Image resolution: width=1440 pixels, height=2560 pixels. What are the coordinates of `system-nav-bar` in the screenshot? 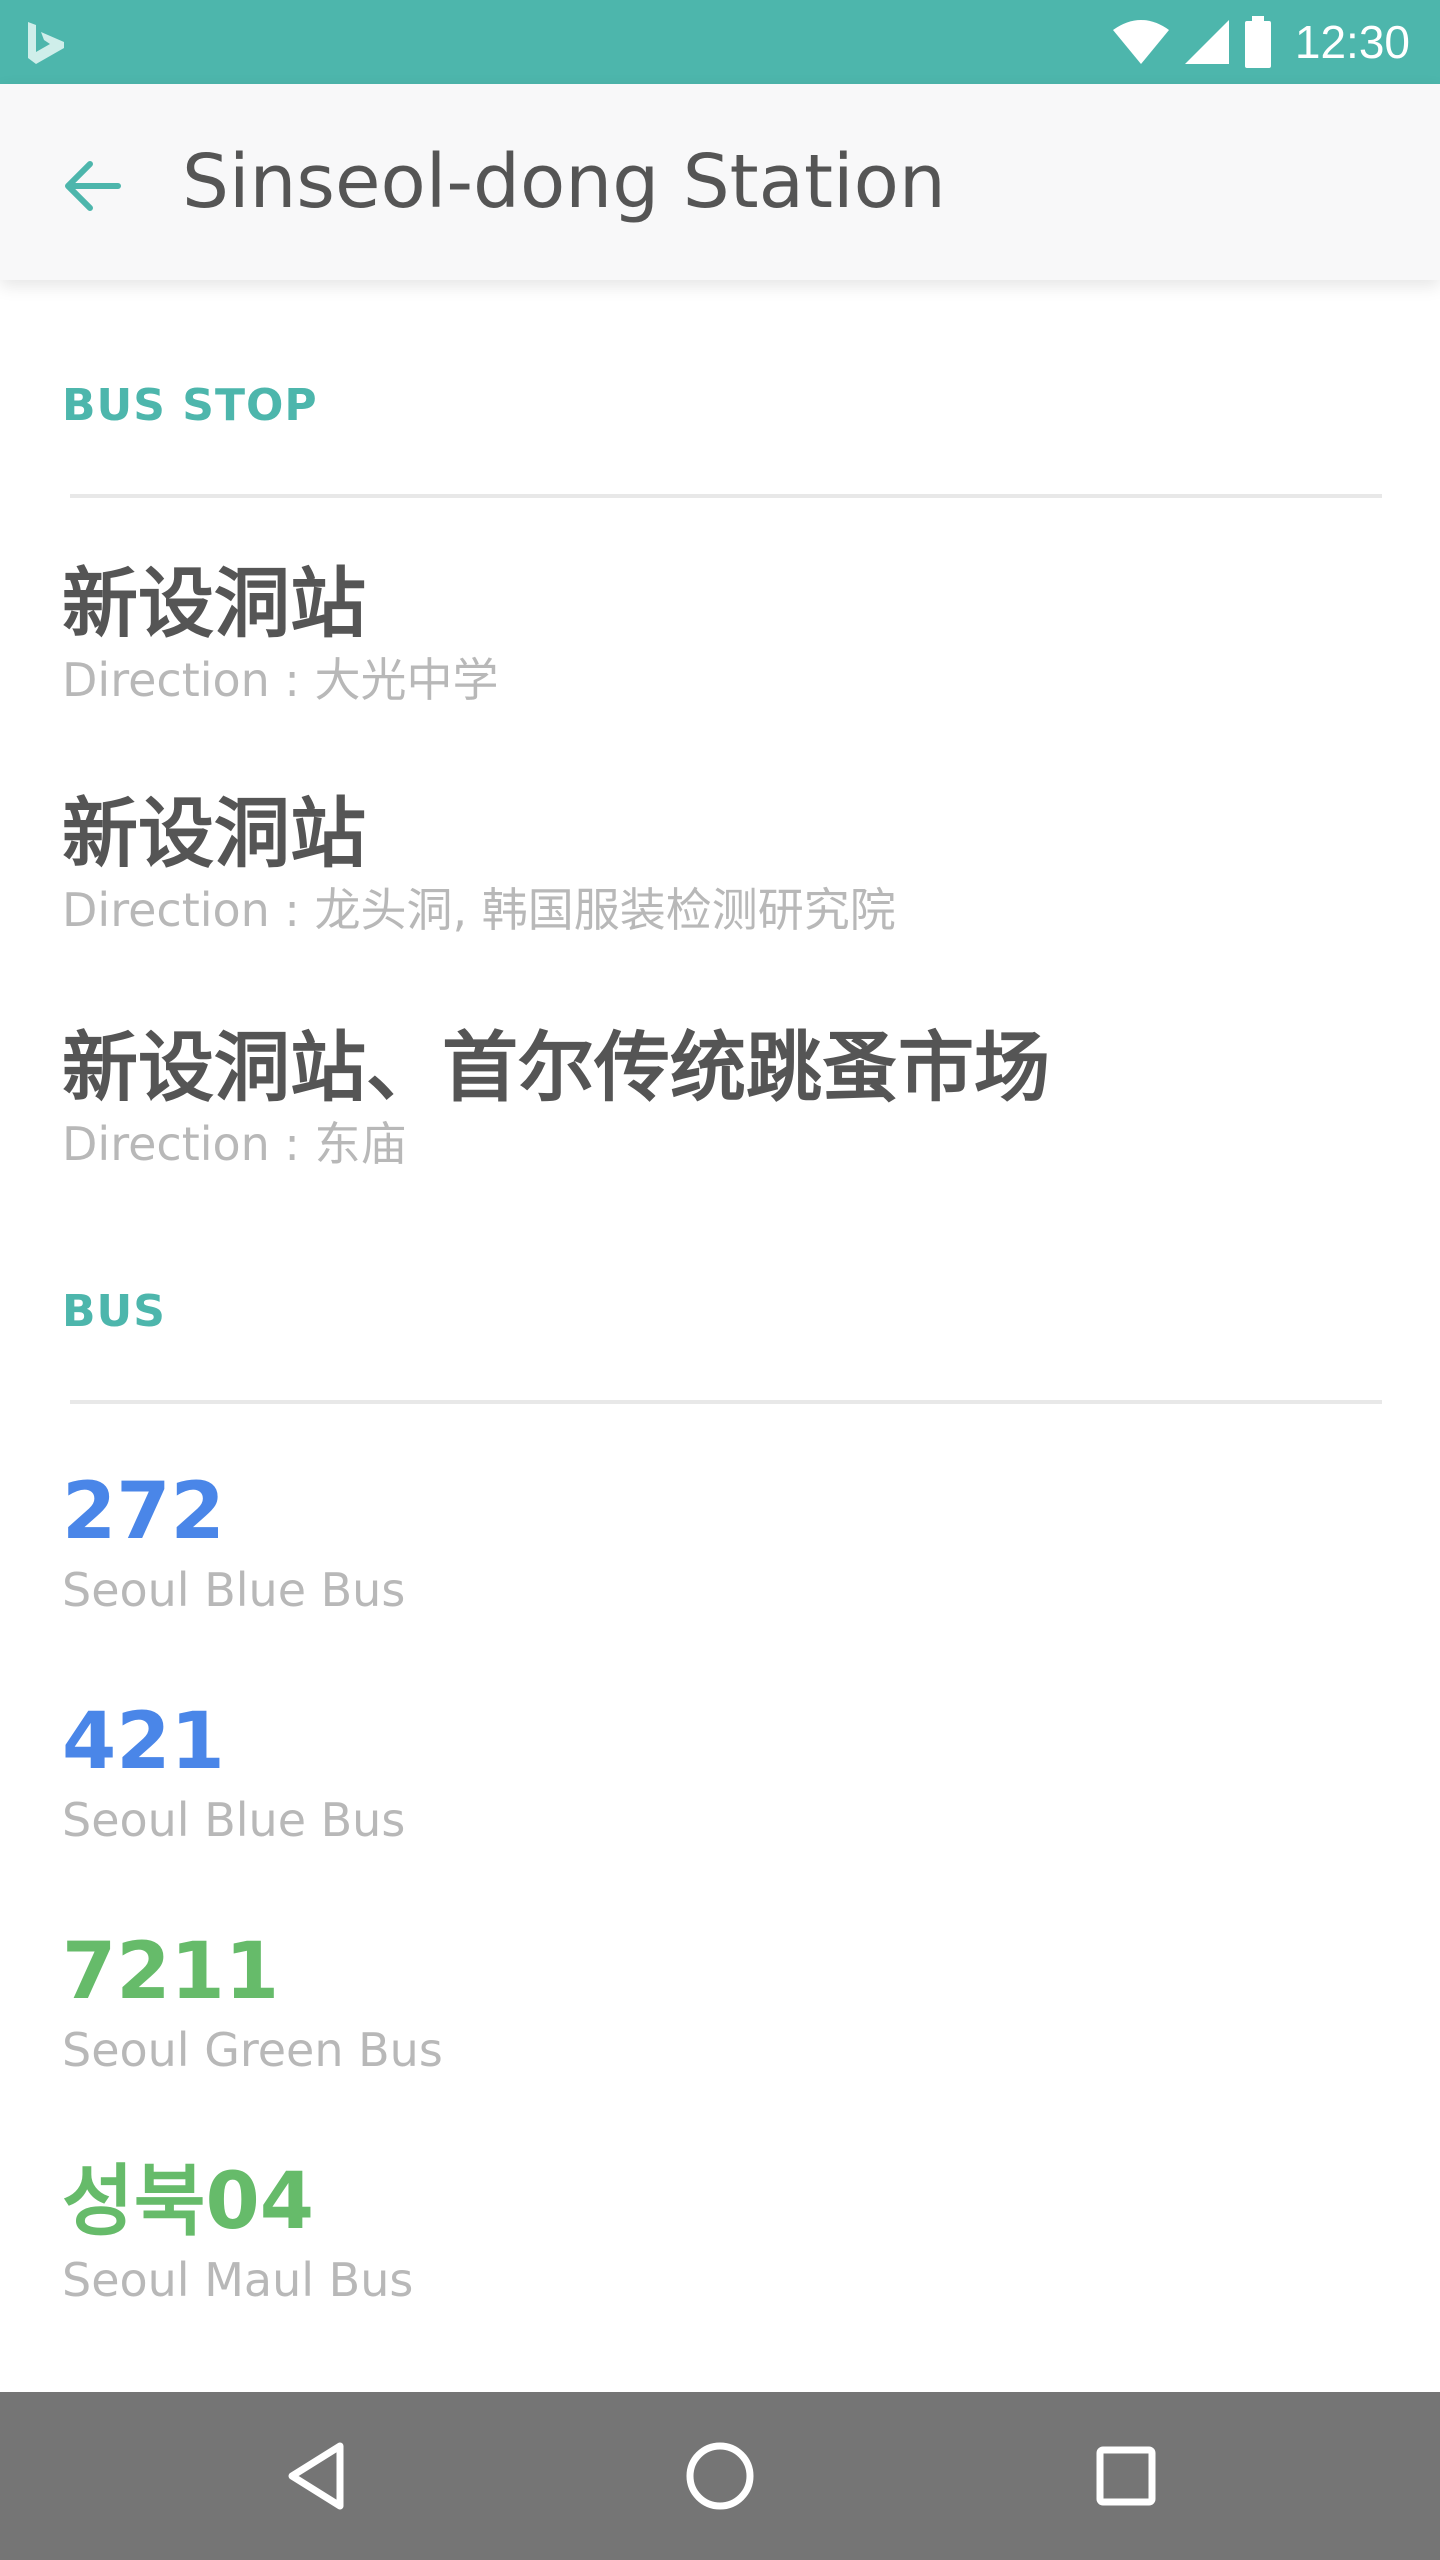 It's located at (720, 2476).